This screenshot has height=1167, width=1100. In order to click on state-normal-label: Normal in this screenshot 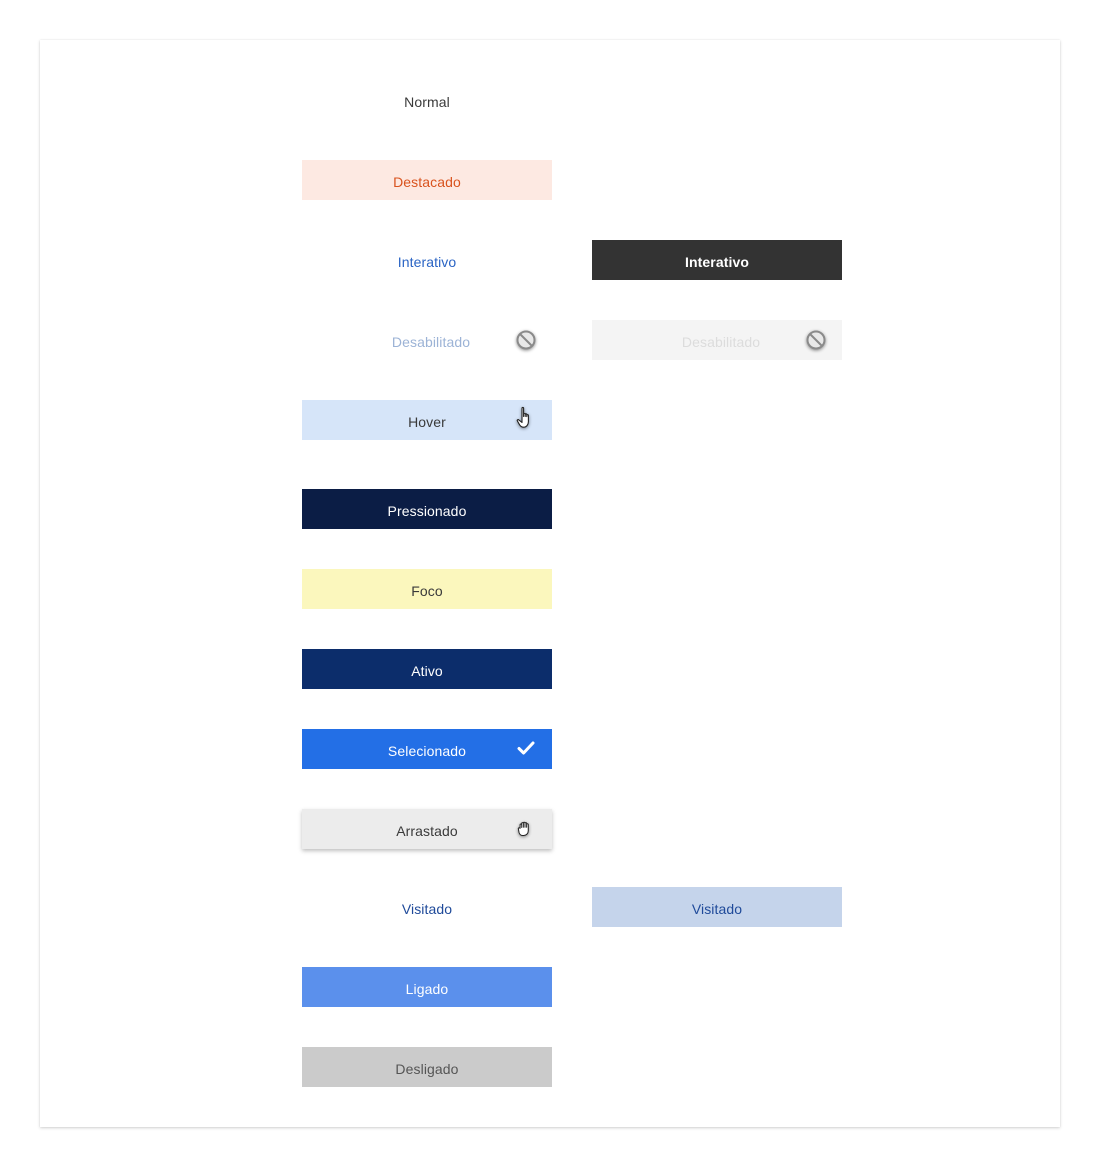, I will do `click(427, 101)`.